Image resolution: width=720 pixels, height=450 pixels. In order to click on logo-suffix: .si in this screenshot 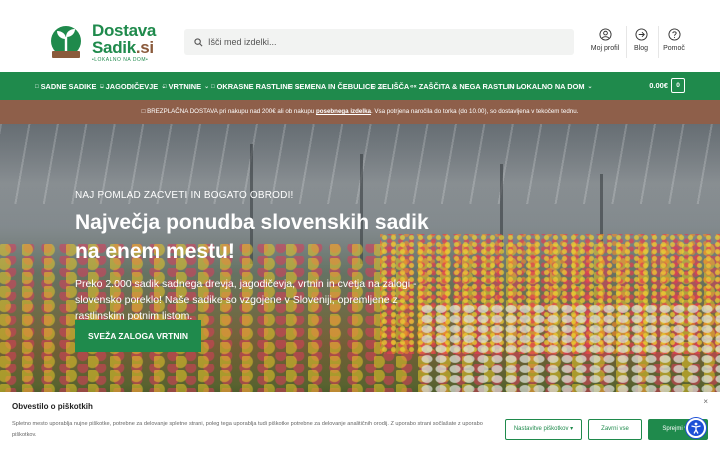, I will do `click(144, 47)`.